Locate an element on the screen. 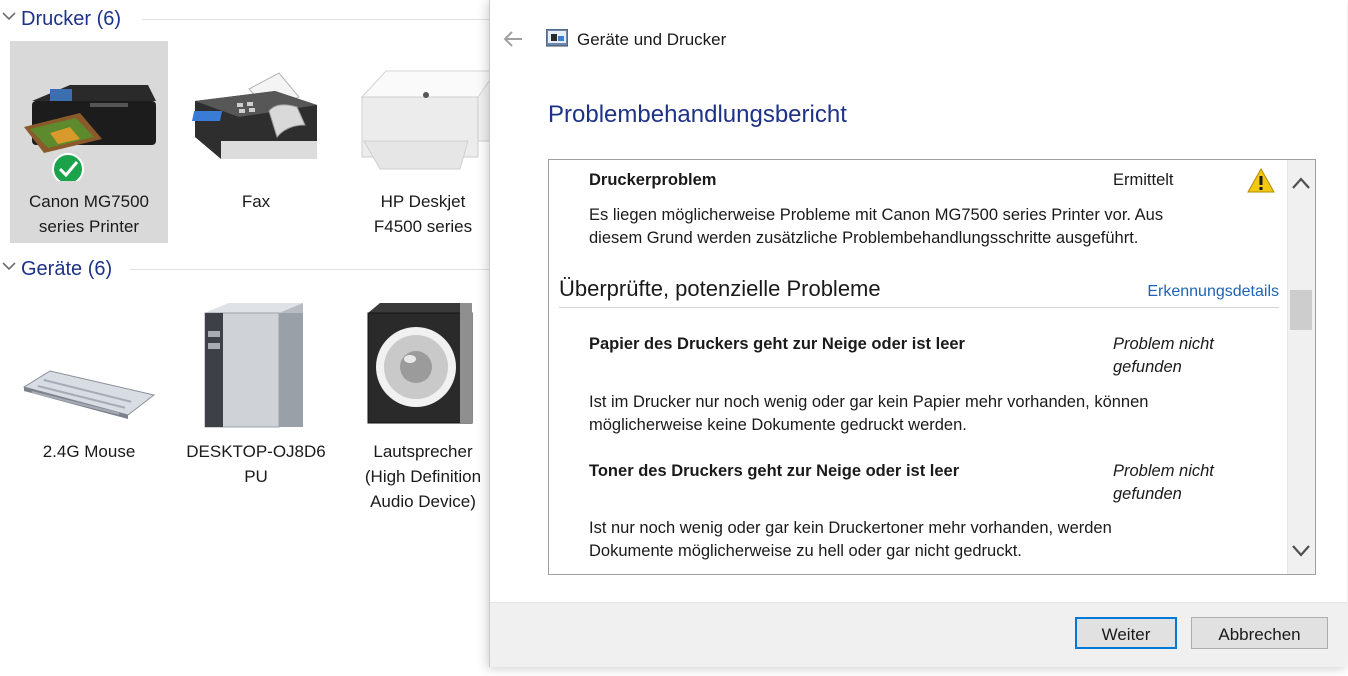  back-arrow-icon is located at coordinates (513, 39).